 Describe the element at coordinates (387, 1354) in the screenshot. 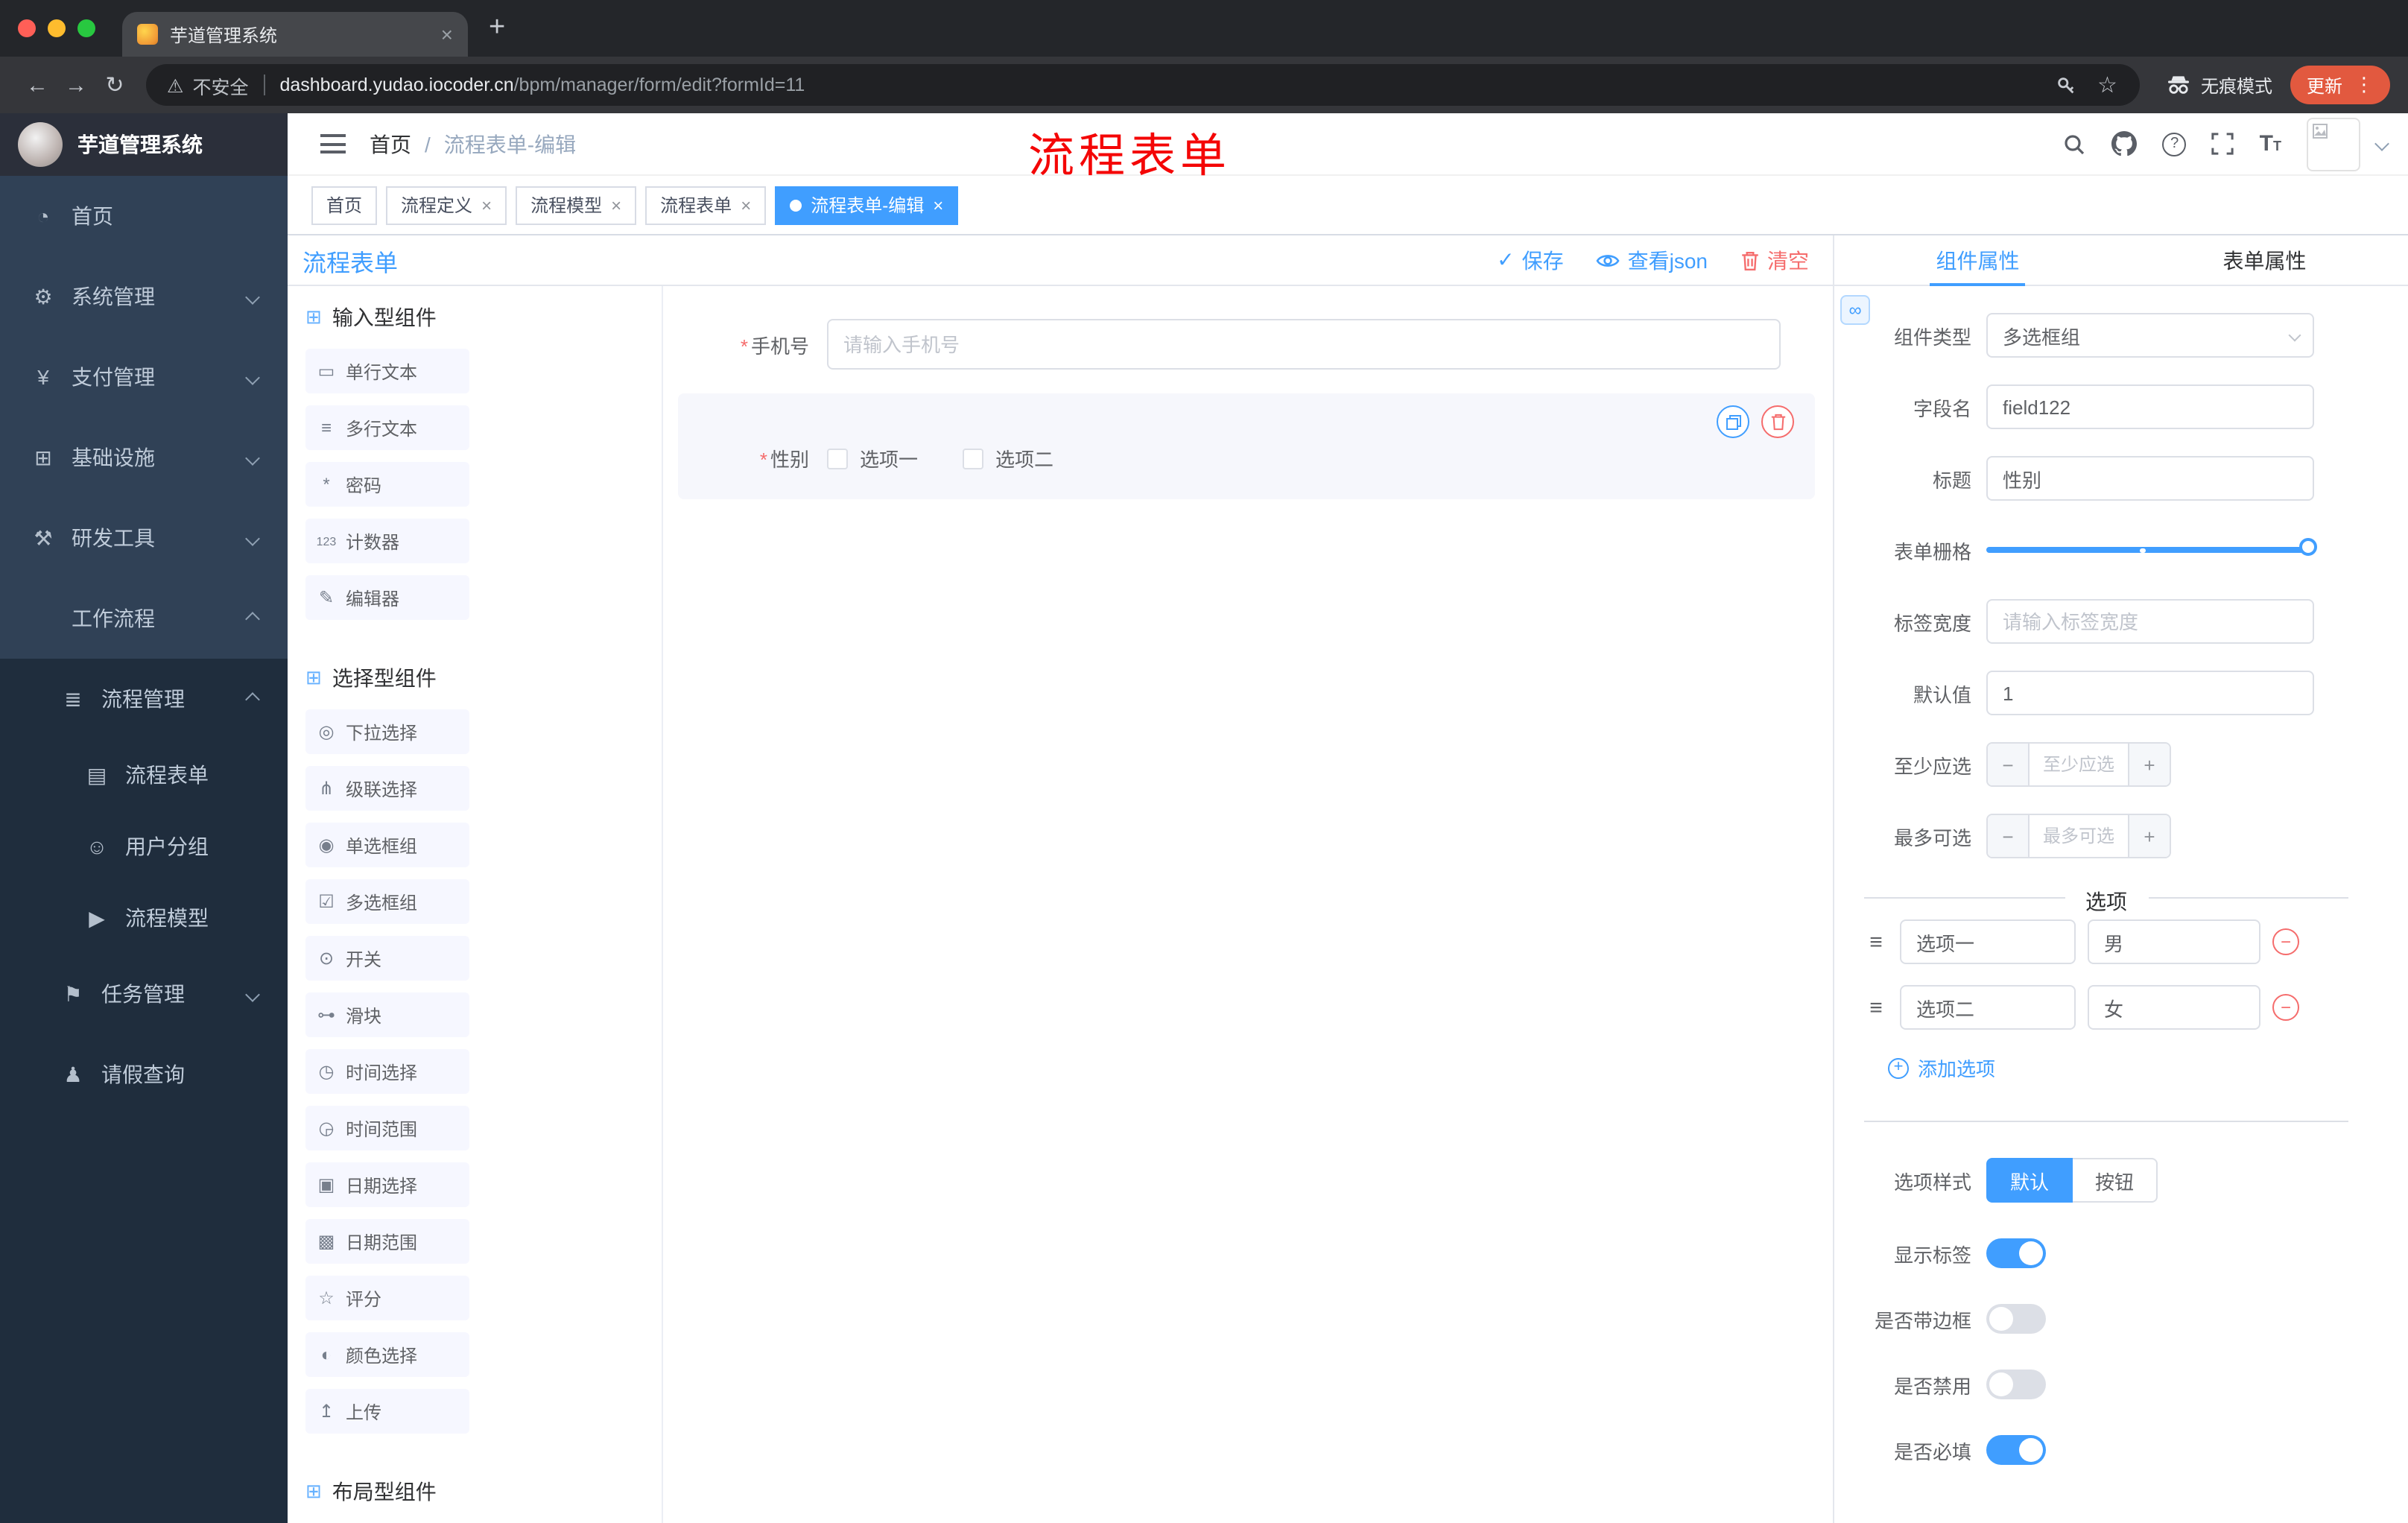

I see `component-item: ◐ 颜色选择` at that location.